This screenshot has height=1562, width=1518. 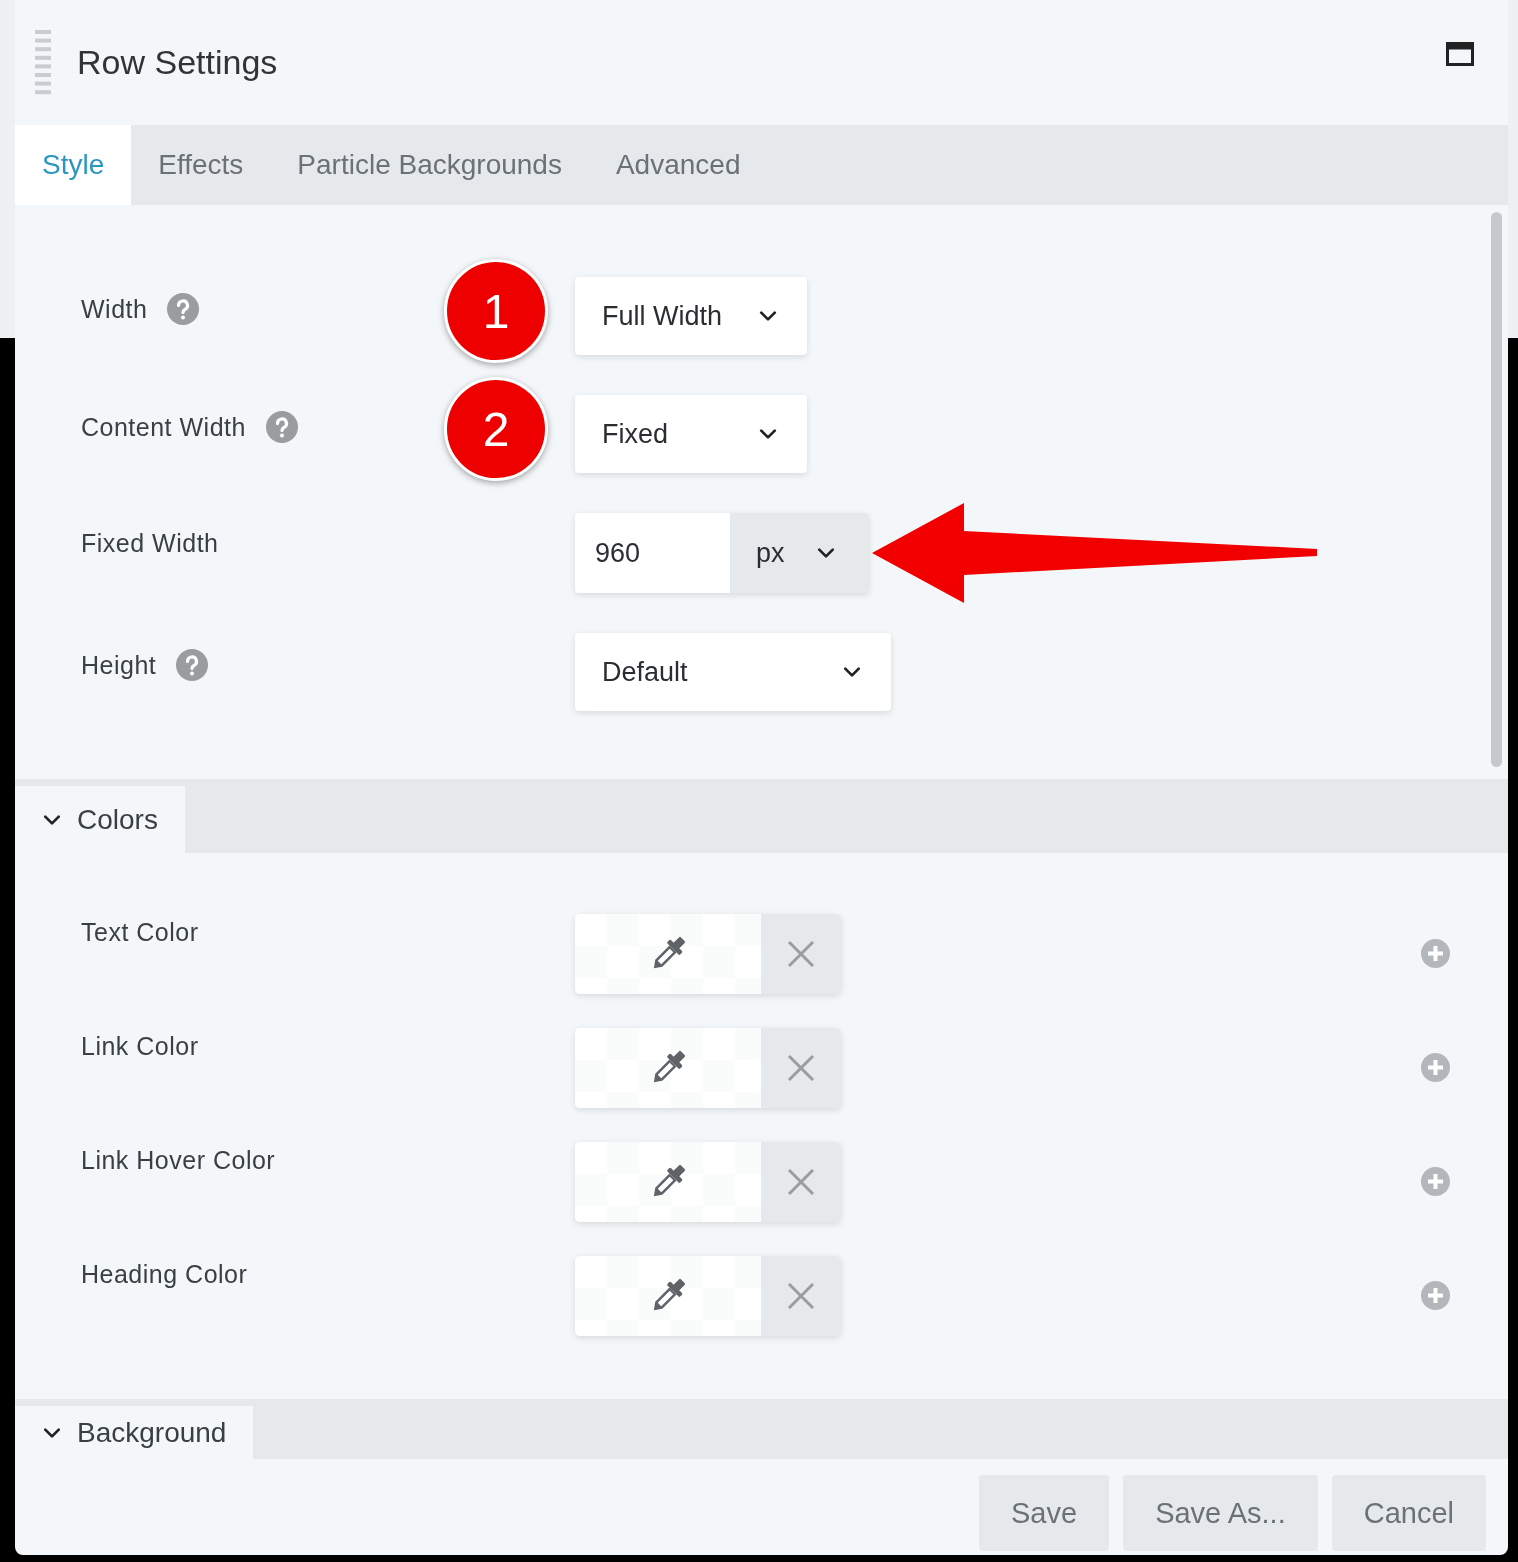 What do you see at coordinates (429, 165) in the screenshot?
I see `tab: Particle Backgrounds` at bounding box center [429, 165].